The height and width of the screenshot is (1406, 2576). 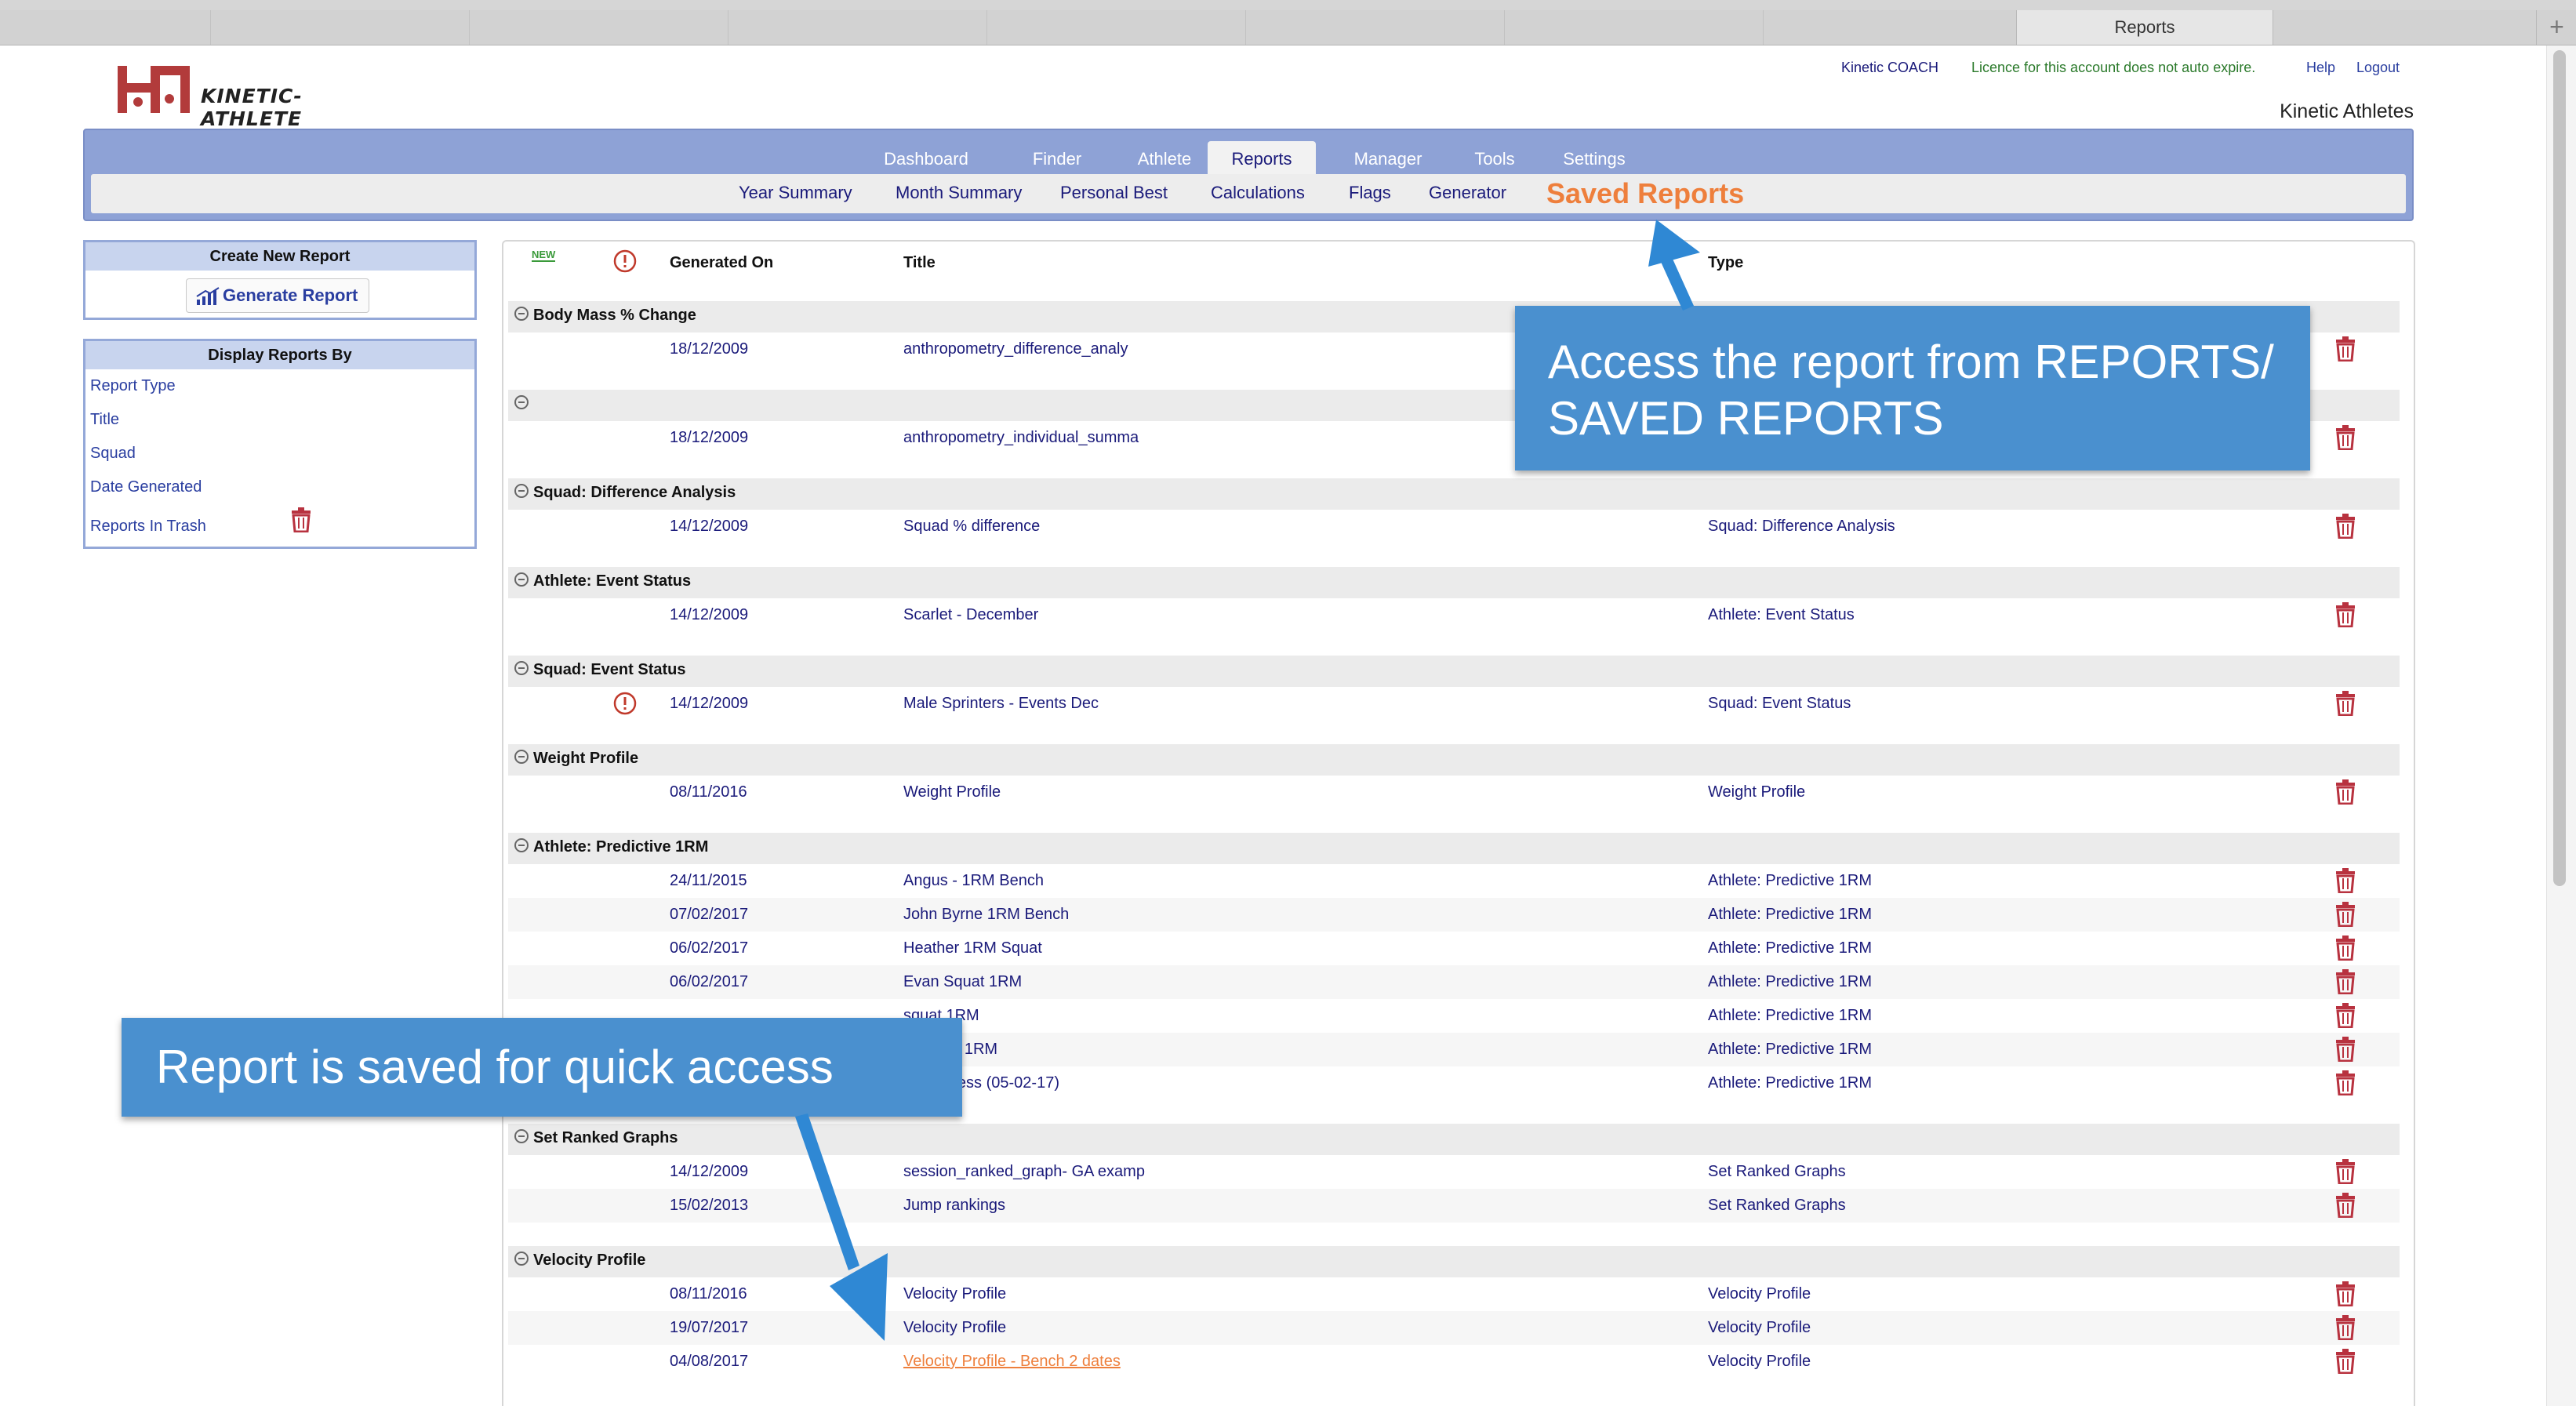 What do you see at coordinates (1454, 672) in the screenshot?
I see `report-group-header: Squad: Event Status` at bounding box center [1454, 672].